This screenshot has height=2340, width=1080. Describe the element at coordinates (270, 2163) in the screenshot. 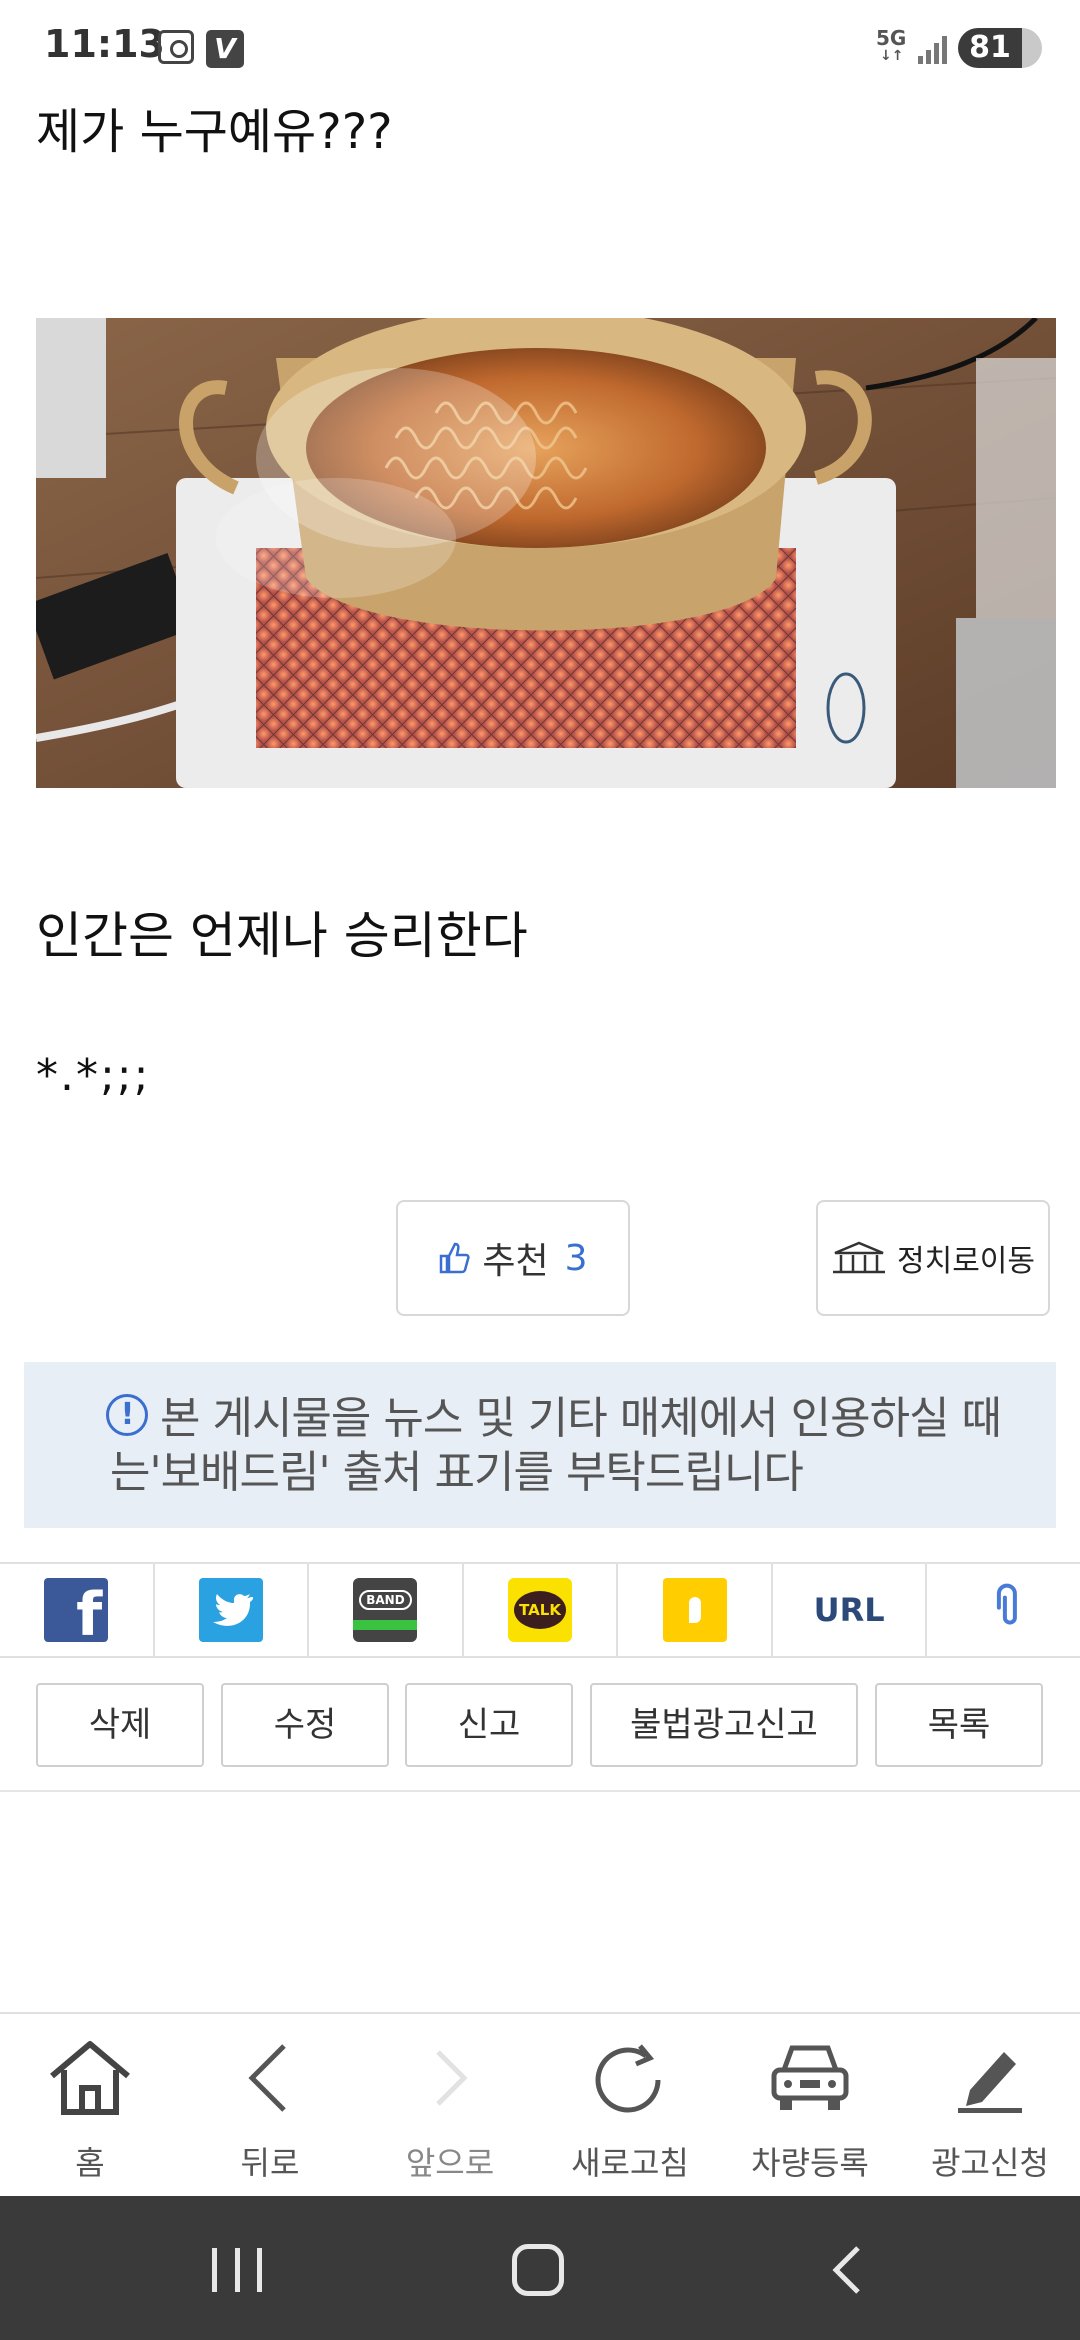

I see `nav-back-label: 뒤로` at that location.